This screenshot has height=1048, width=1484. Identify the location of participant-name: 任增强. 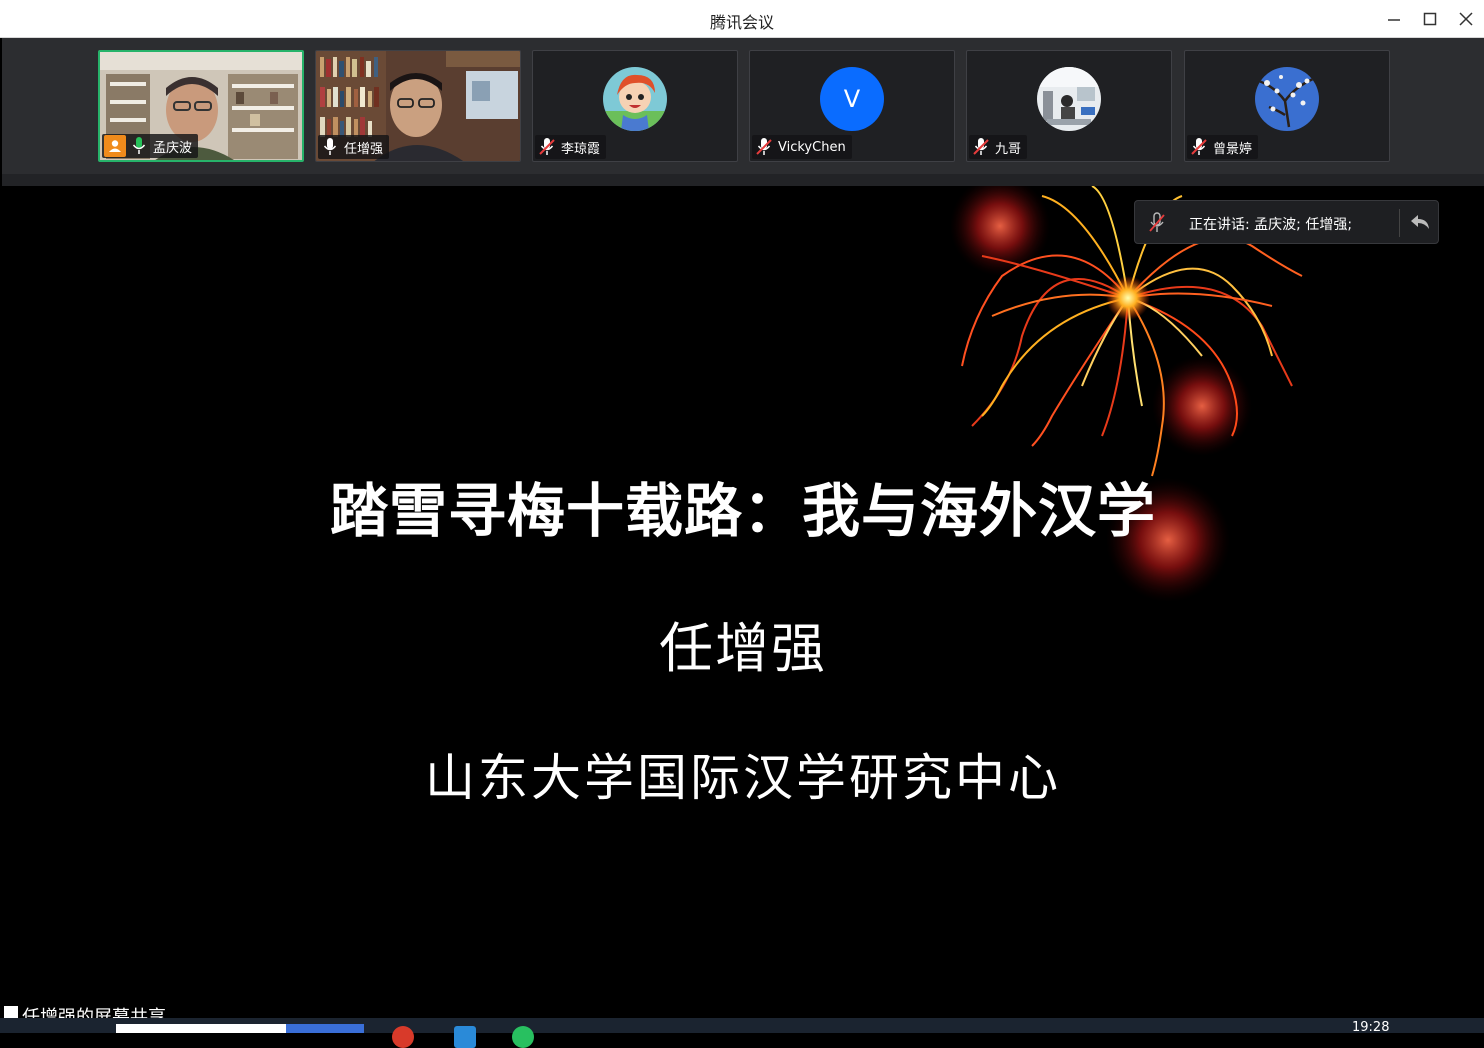
(364, 149).